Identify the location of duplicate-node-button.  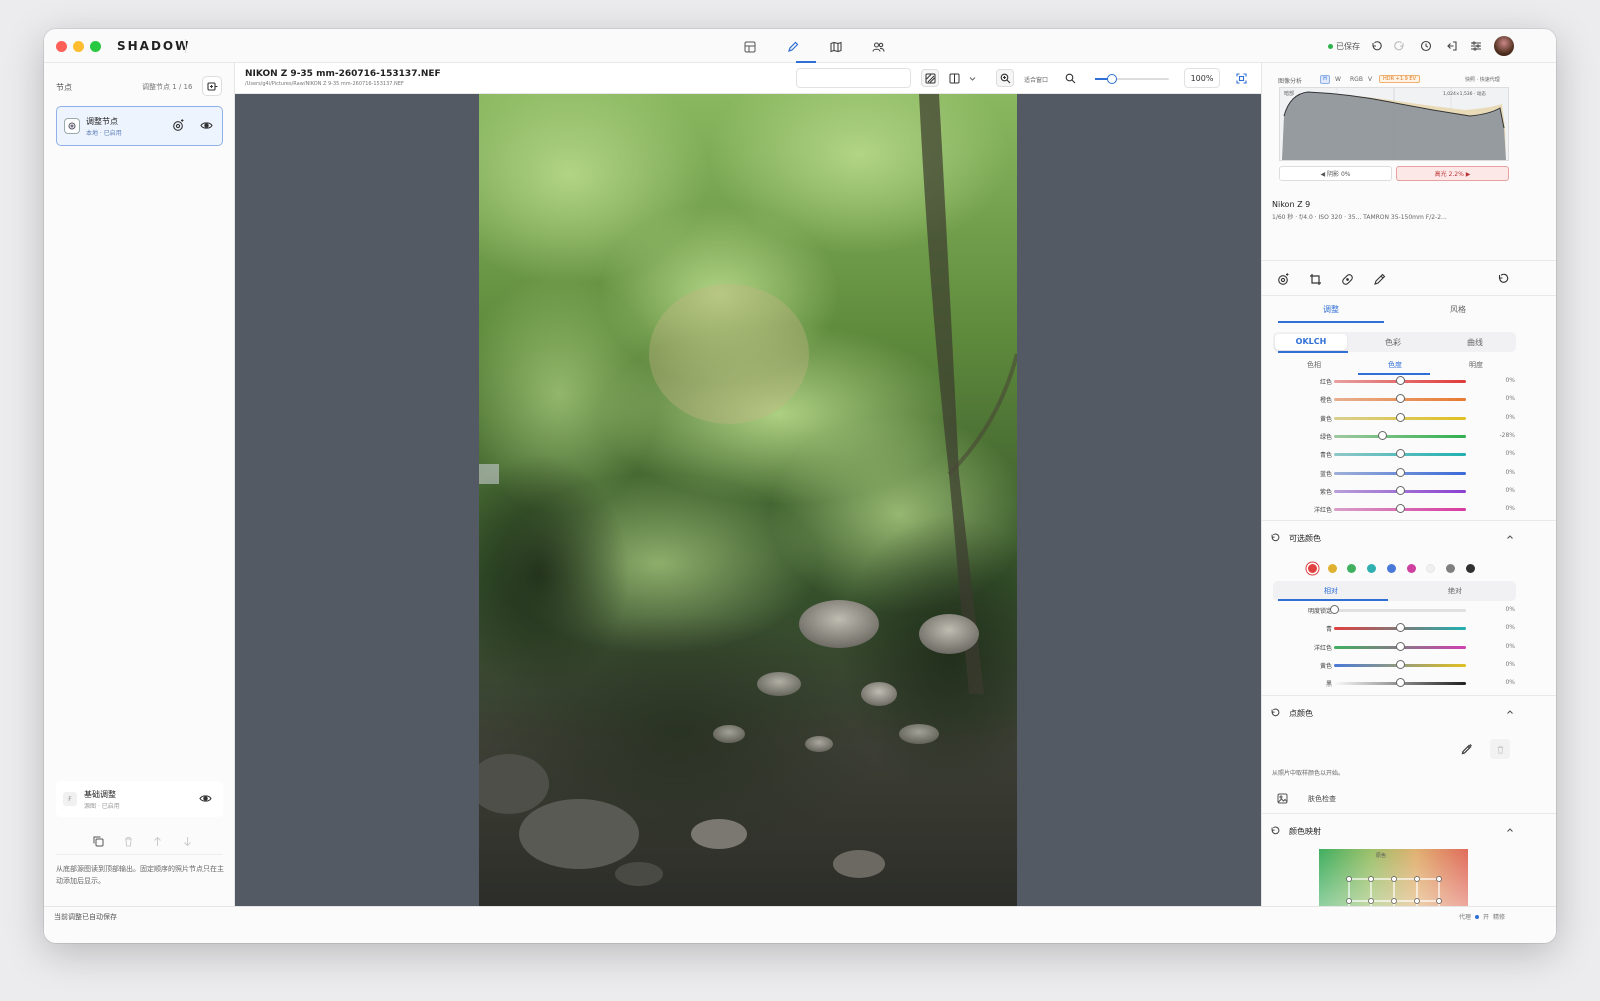
(98, 841).